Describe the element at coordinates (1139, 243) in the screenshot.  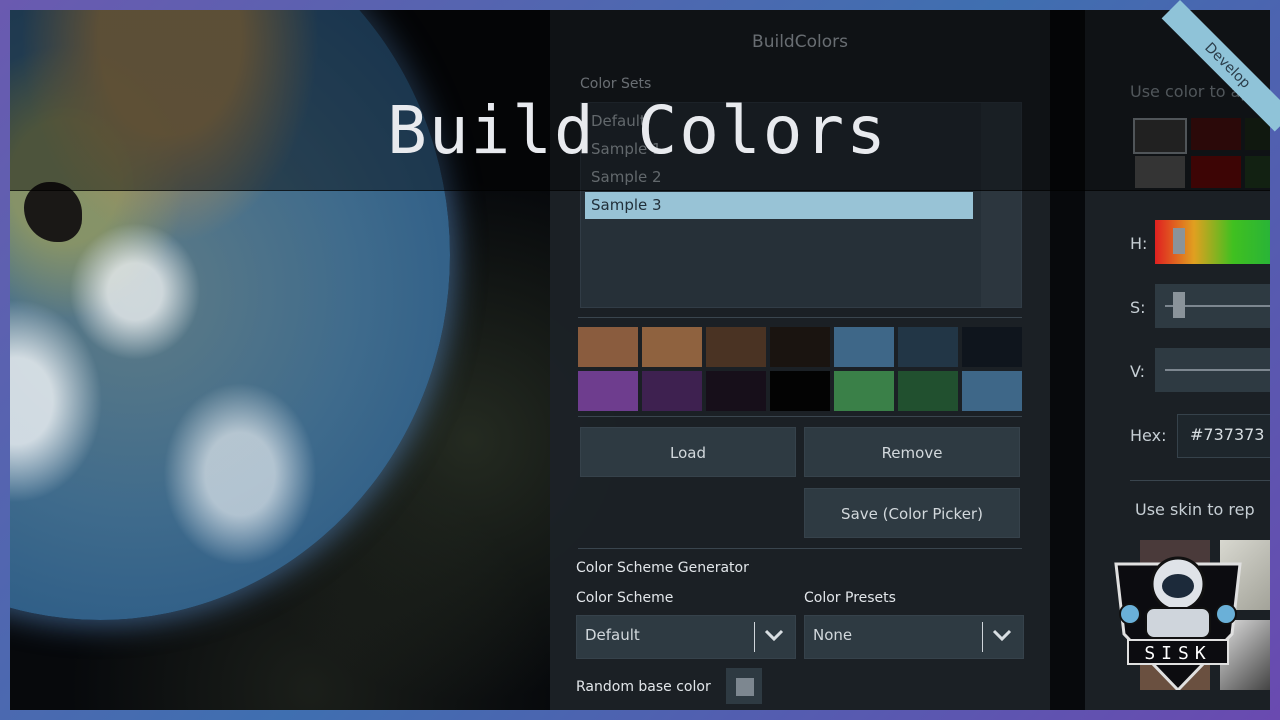
I see `hue-label: H:` at that location.